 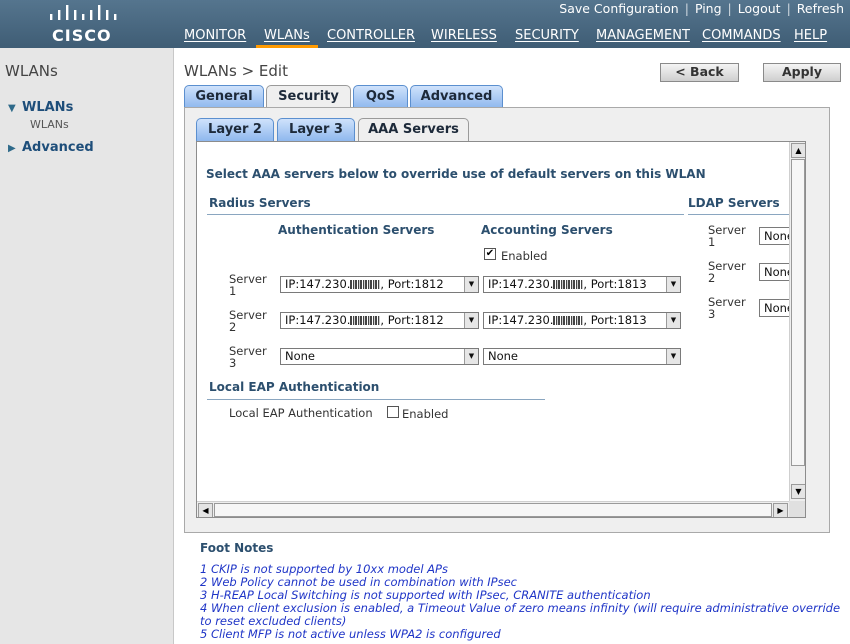 I want to click on cisco-bars-icon, so click(x=83, y=12).